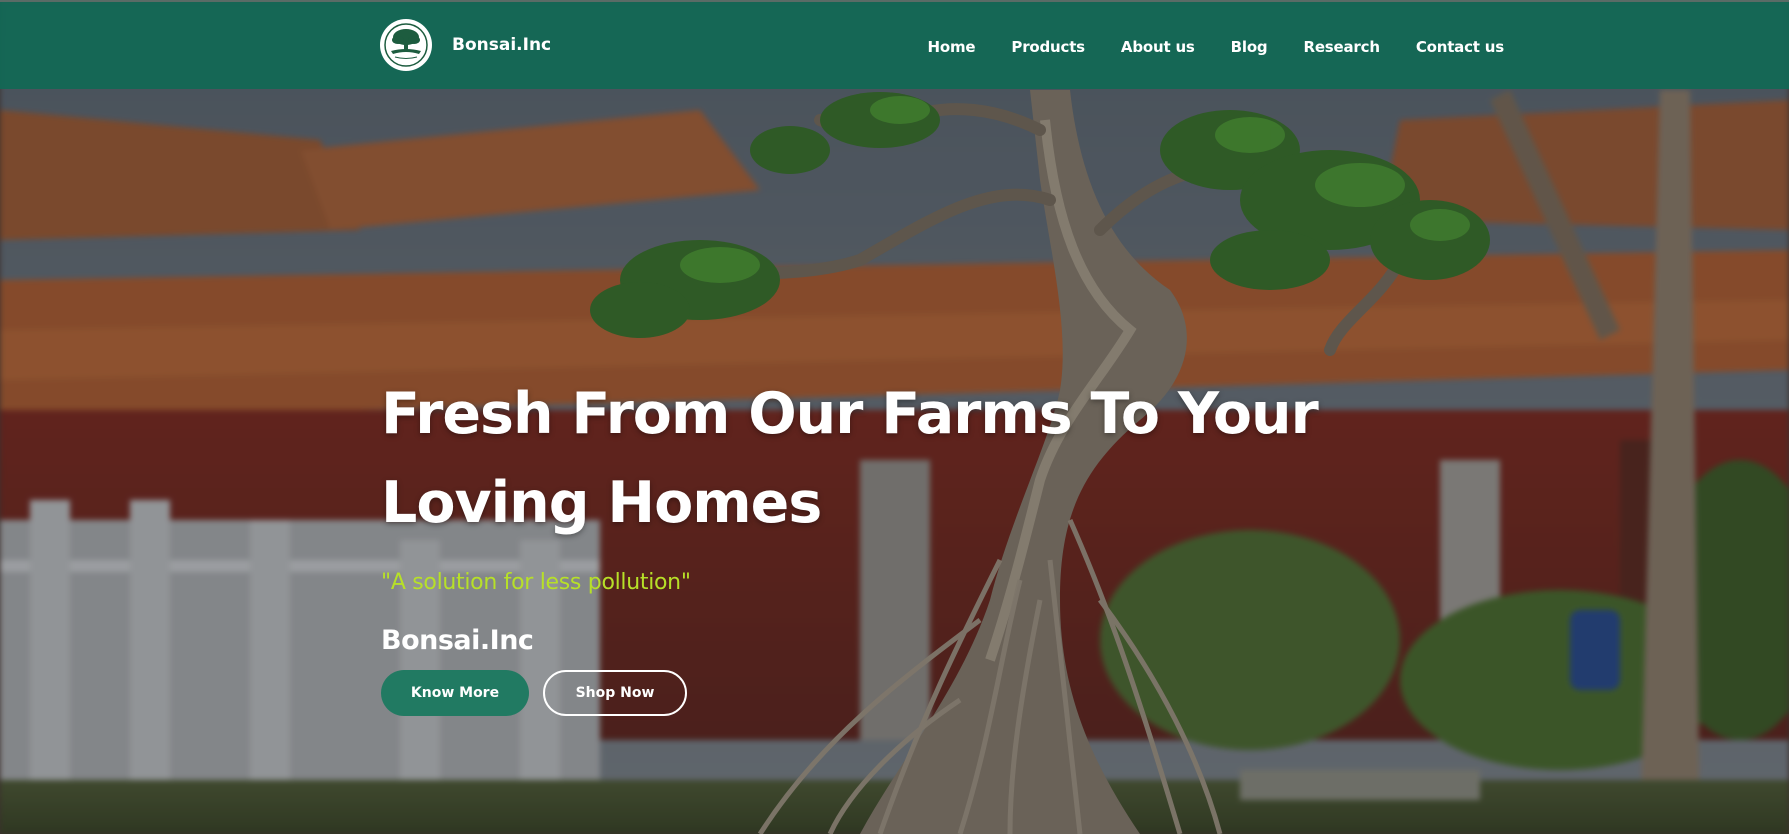 The image size is (1789, 834). What do you see at coordinates (536, 582) in the screenshot?
I see `hero-tagline: "A solution for less pollution"` at bounding box center [536, 582].